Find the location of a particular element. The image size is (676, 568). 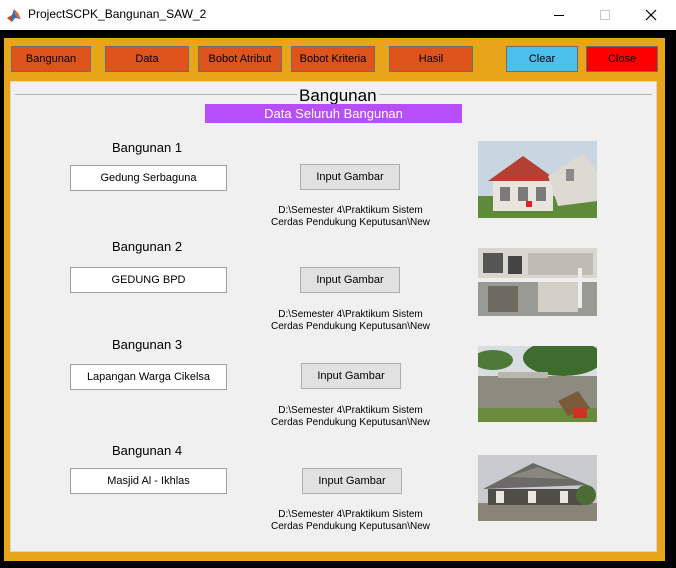

building-3-name-field: Lapangan Warga Cikelsa is located at coordinates (148, 377).